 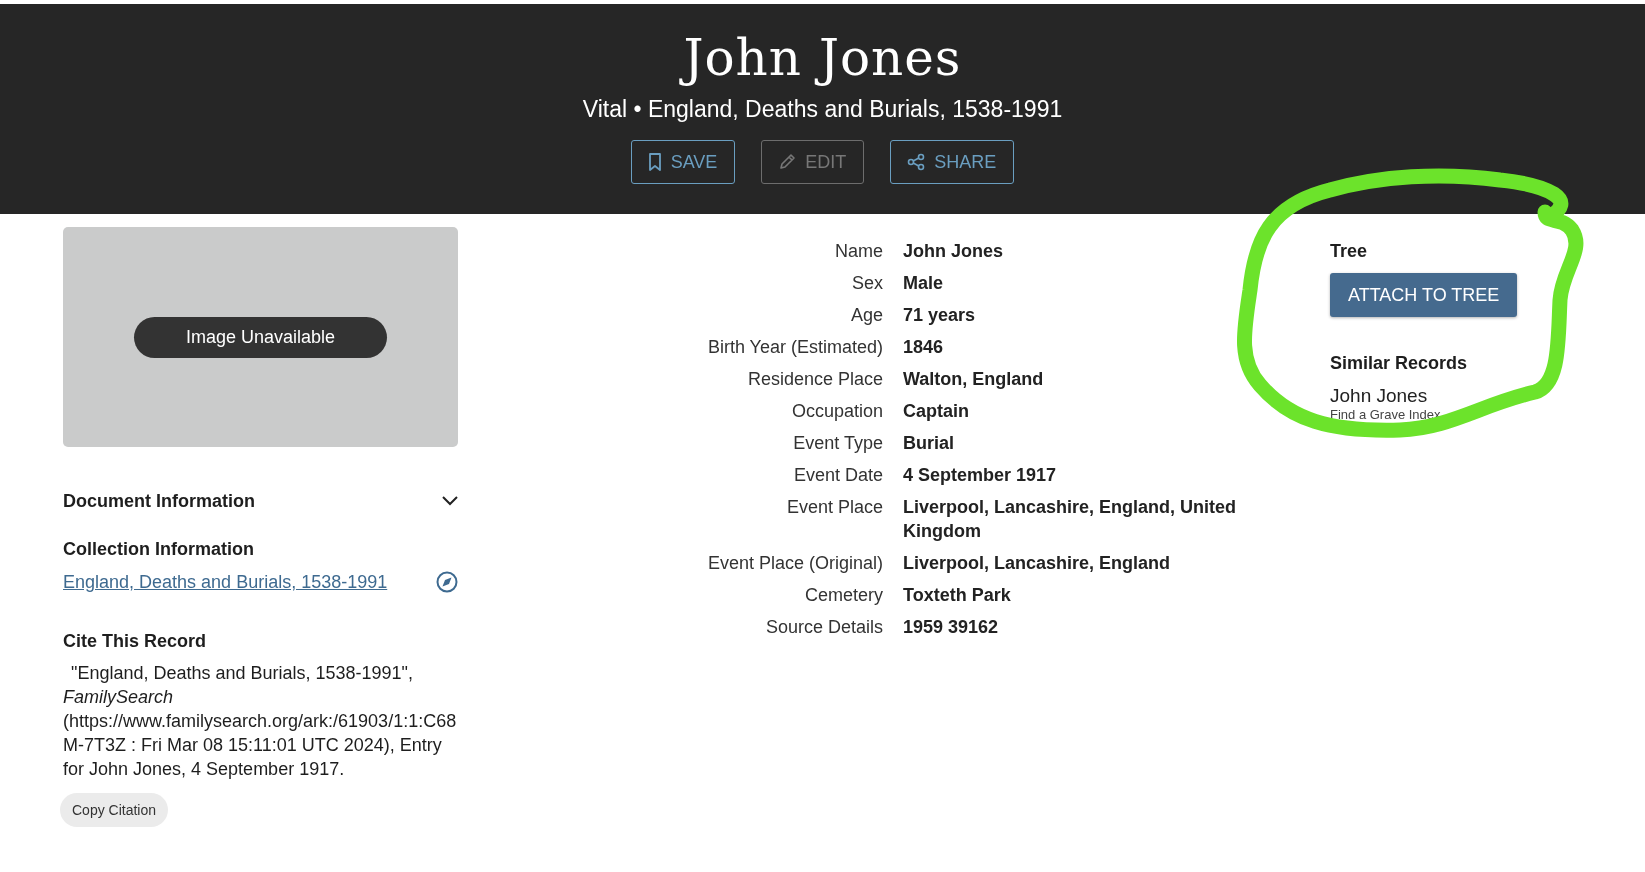 I want to click on fact-value: Liverpool, Lancashire, England, United Kingdom, so click(x=1070, y=519).